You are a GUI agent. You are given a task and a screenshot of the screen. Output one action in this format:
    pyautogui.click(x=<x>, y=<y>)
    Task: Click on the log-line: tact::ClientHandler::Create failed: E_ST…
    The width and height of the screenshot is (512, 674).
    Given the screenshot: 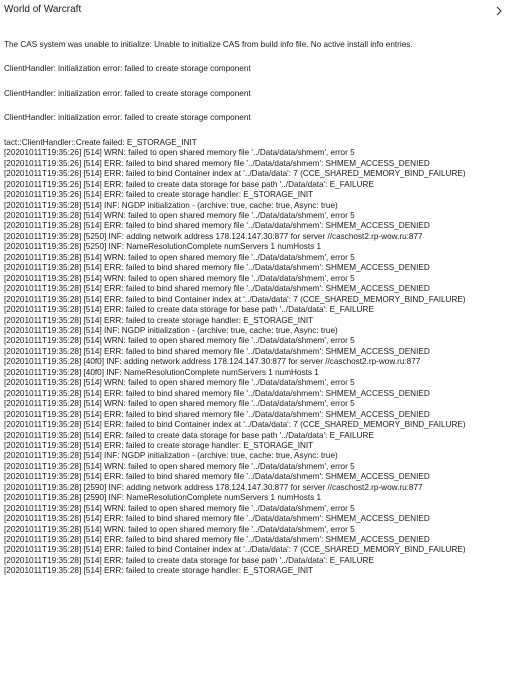 What is the action you would take?
    pyautogui.click(x=100, y=142)
    